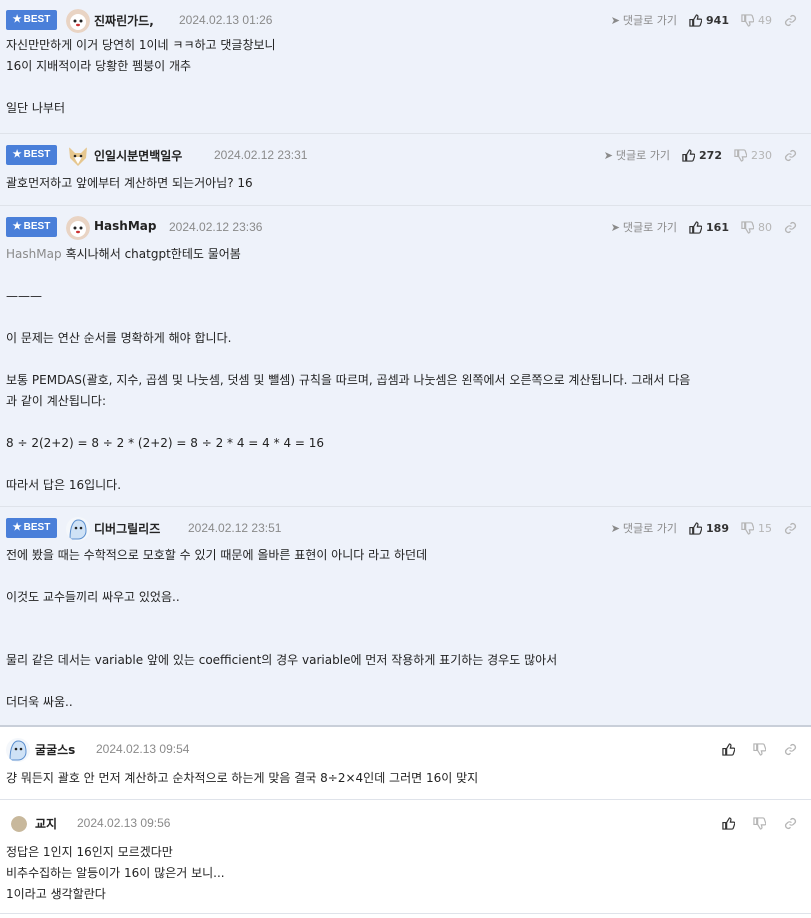  Describe the element at coordinates (756, 227) in the screenshot. I see `downvote-button: 80` at that location.